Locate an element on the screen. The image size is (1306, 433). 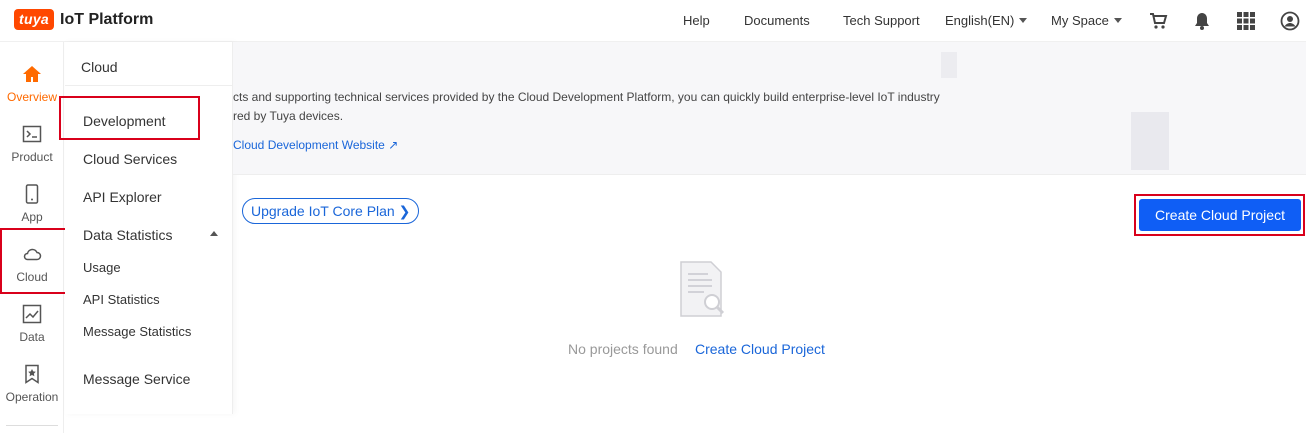
platform-name: IoT Platform is located at coordinates (107, 19).